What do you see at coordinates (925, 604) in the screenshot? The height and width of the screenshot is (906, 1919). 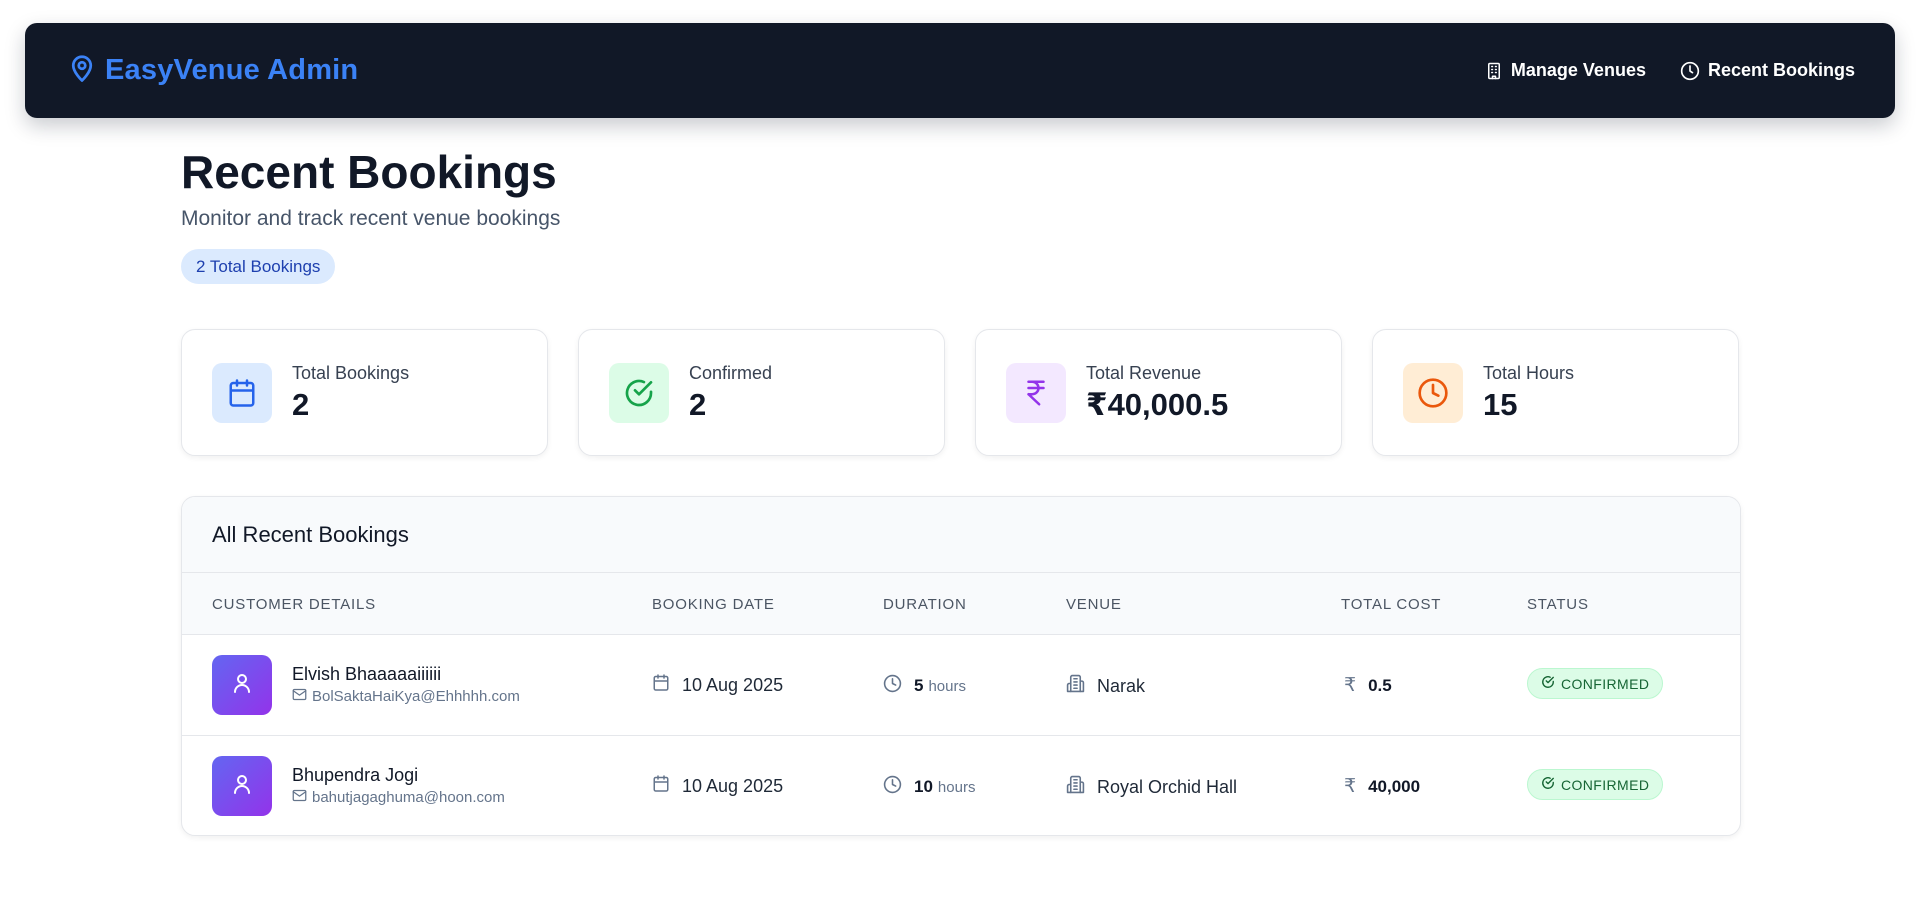 I see `column-header-duration: DURATION` at bounding box center [925, 604].